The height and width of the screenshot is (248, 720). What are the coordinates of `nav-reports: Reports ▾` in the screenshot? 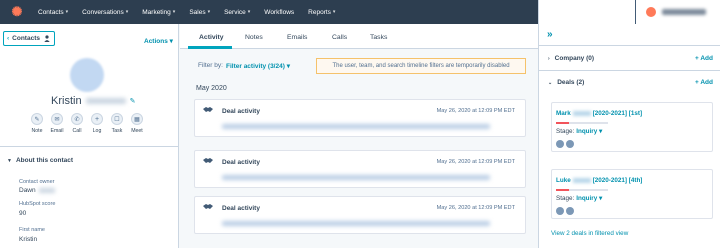 It's located at (321, 12).